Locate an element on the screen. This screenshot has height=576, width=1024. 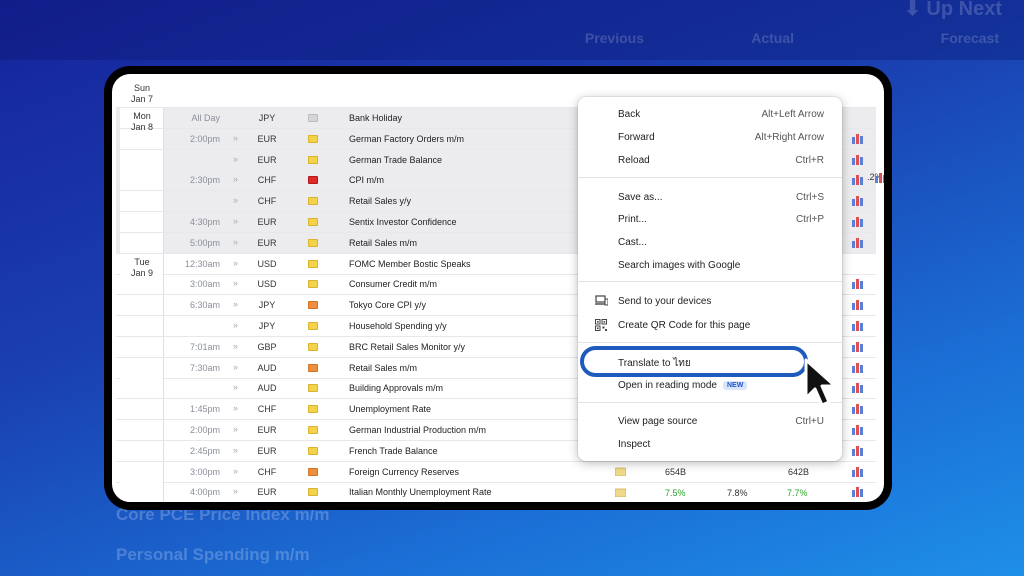
event-time: 1:45pm is located at coordinates (204, 409).